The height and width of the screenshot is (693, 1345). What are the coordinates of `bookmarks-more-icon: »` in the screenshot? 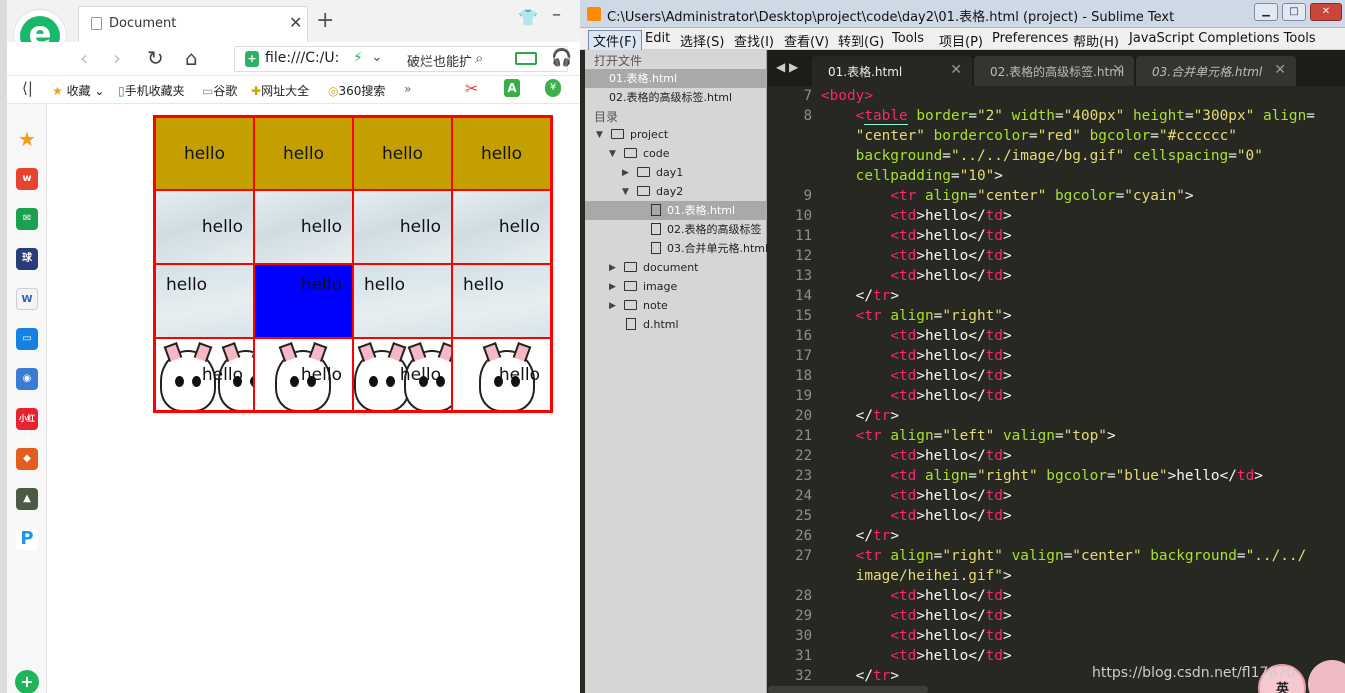 It's located at (407, 89).